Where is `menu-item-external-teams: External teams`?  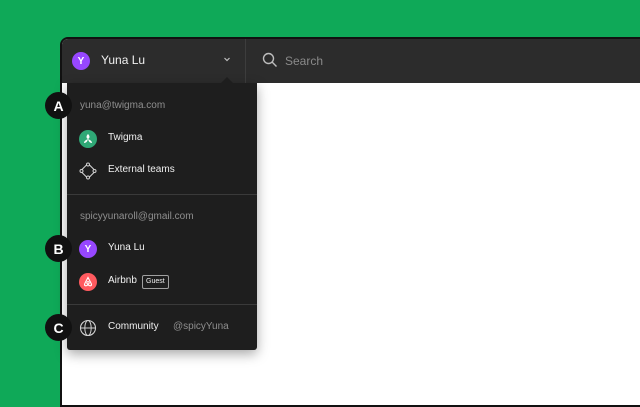
menu-item-external-teams: External teams is located at coordinates (162, 171).